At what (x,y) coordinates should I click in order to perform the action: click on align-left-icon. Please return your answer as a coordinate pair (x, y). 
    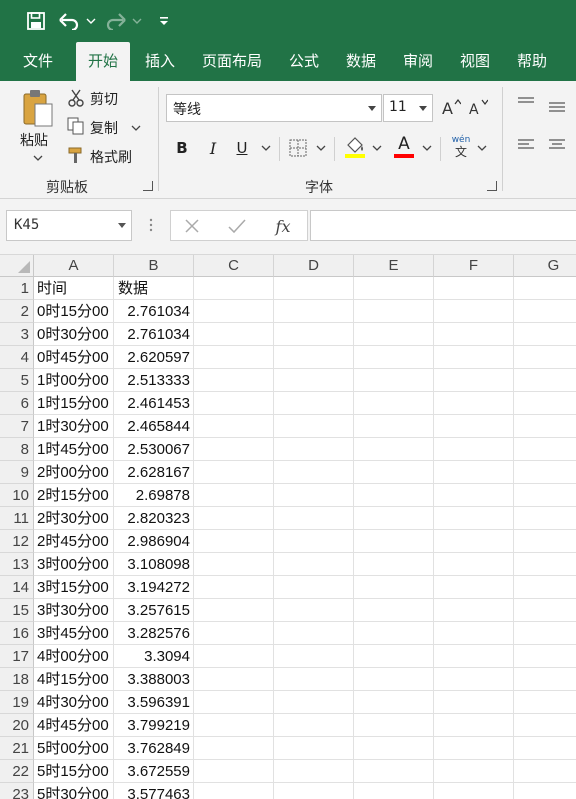
    Looking at the image, I should click on (526, 145).